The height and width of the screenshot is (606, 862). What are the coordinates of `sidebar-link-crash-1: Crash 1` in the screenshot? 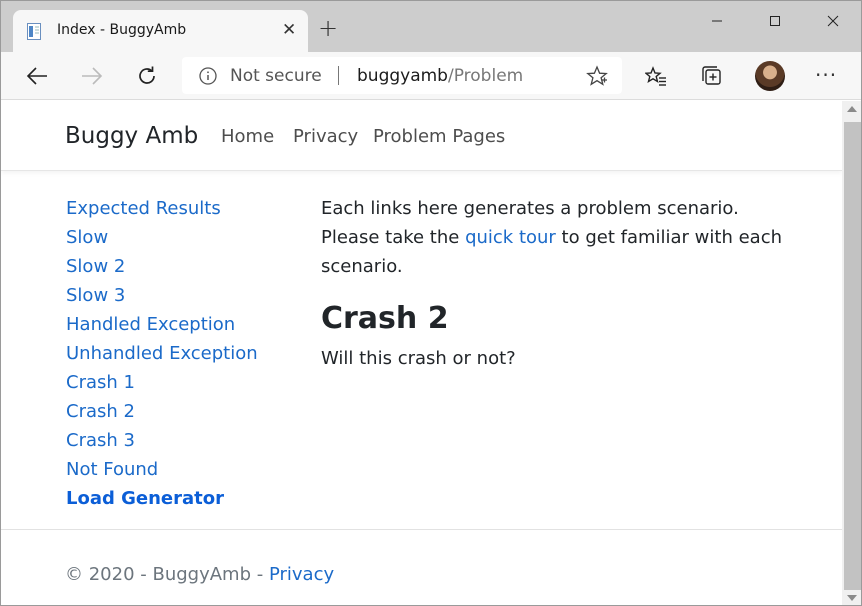 It's located at (181, 382).